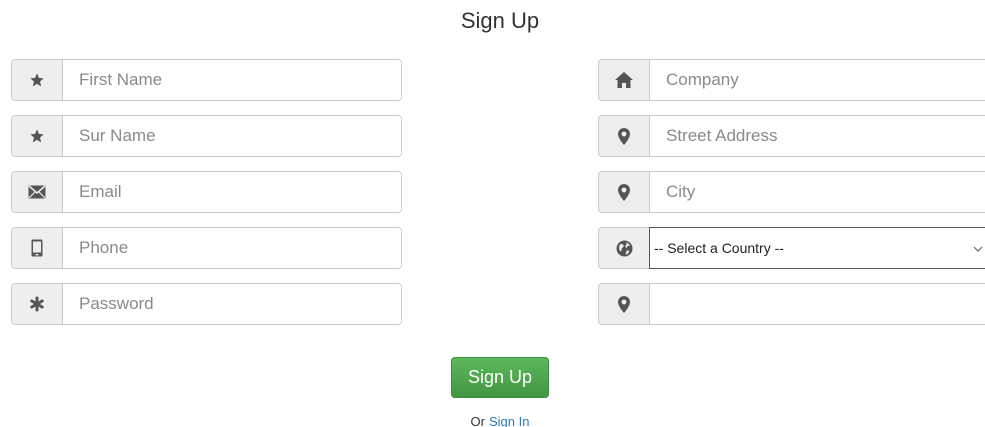 This screenshot has width=985, height=427. Describe the element at coordinates (36, 304) in the screenshot. I see `asterisk-icon` at that location.